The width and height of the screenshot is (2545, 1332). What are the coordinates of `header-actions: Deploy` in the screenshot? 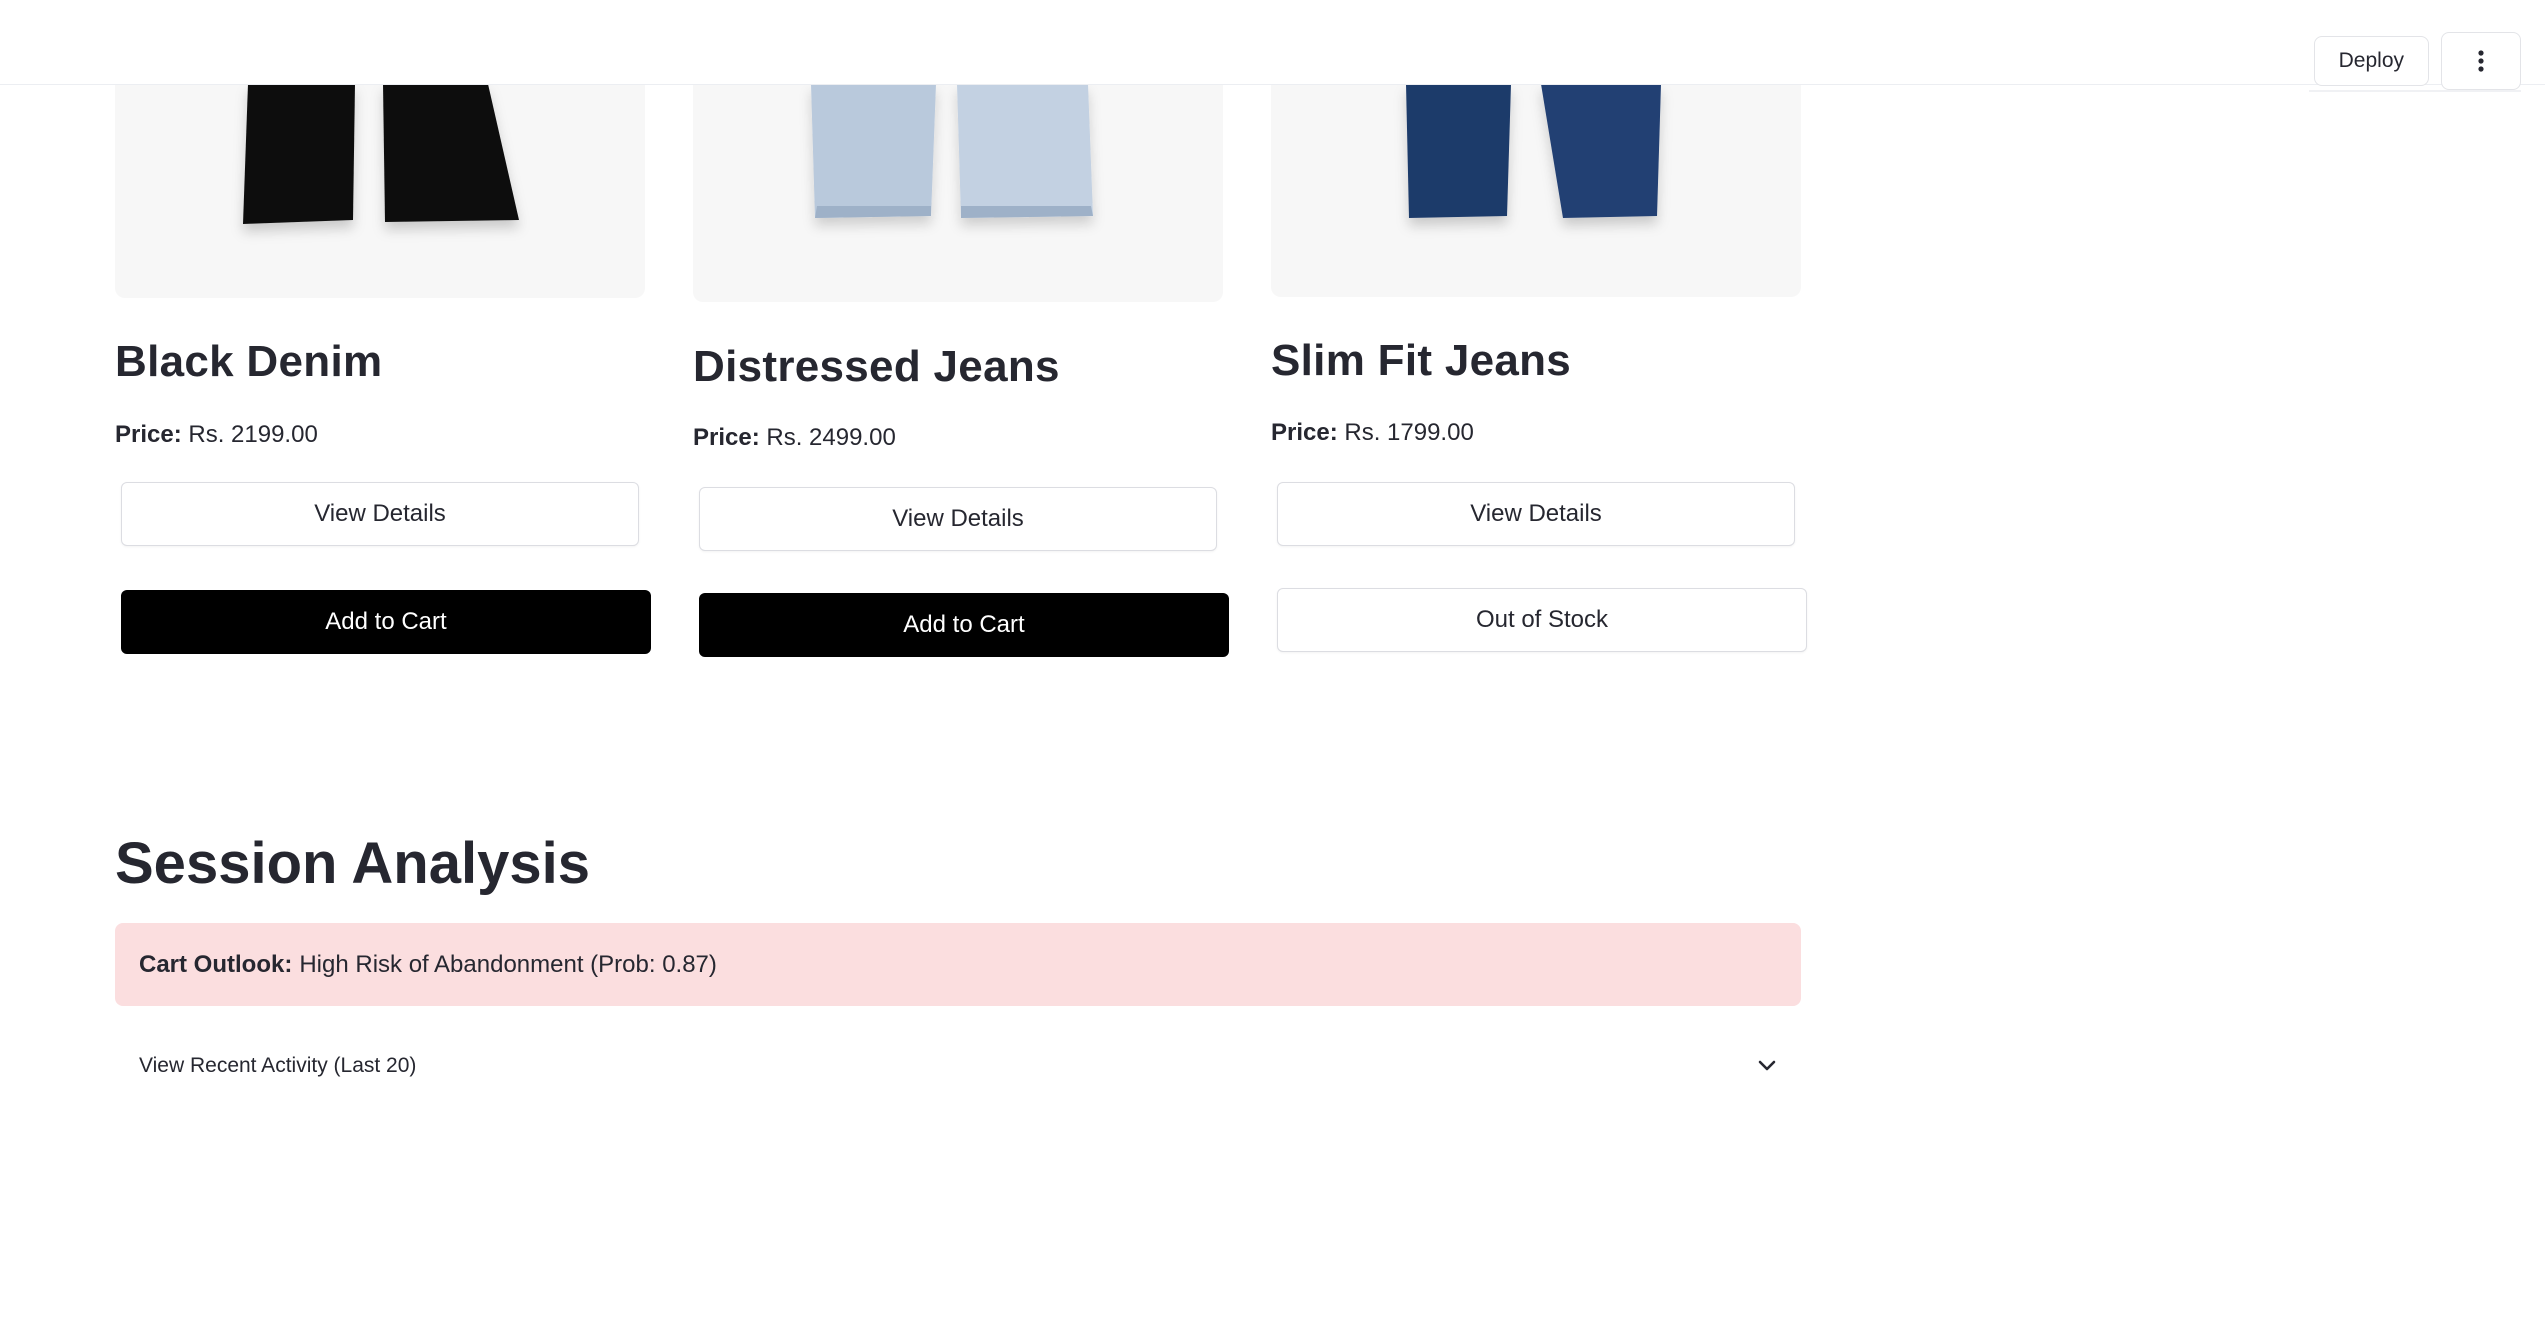 It's located at (2417, 61).